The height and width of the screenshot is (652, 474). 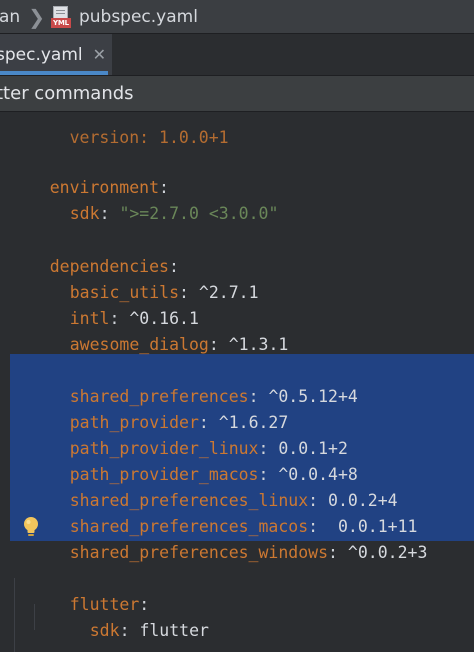 What do you see at coordinates (179, 422) in the screenshot?
I see `code-line-selected-dependency: path_provider: ^1.6.27` at bounding box center [179, 422].